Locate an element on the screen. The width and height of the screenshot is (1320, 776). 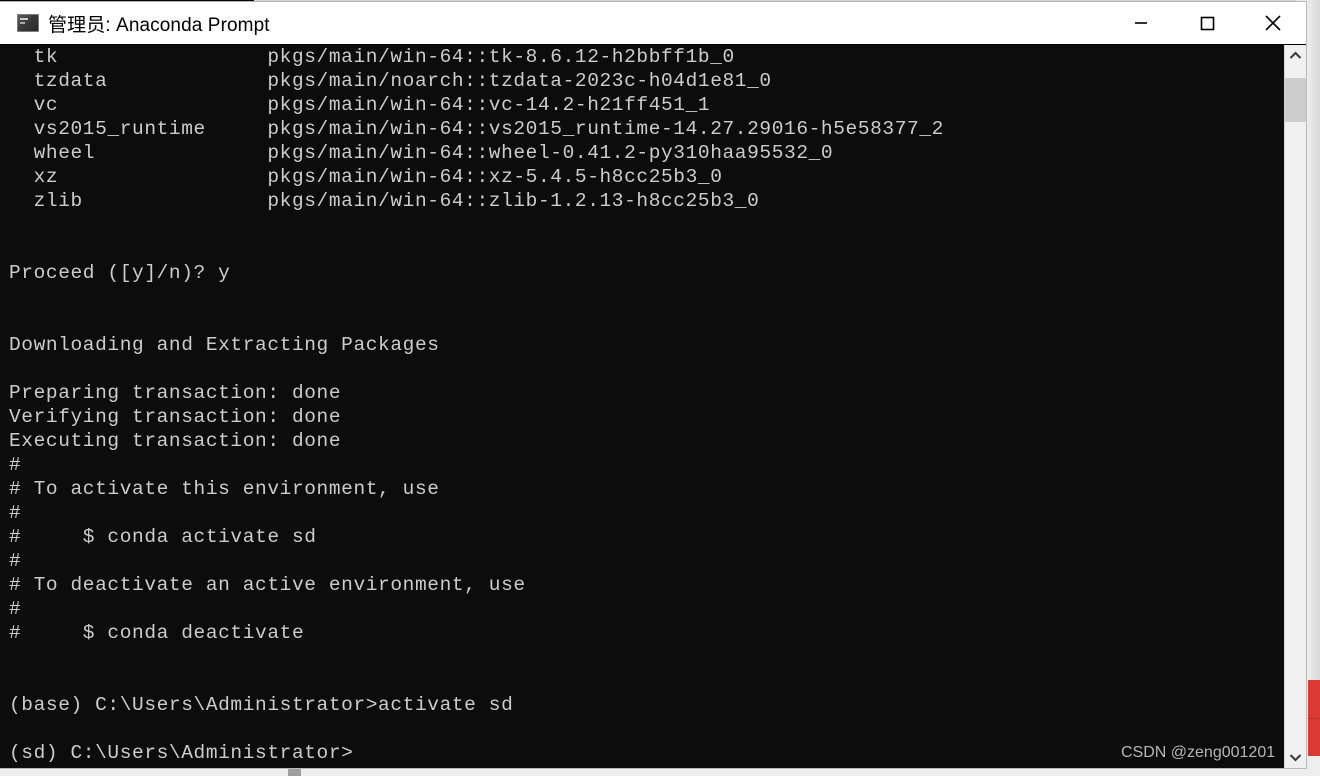
minimize-icon is located at coordinates (1141, 22).